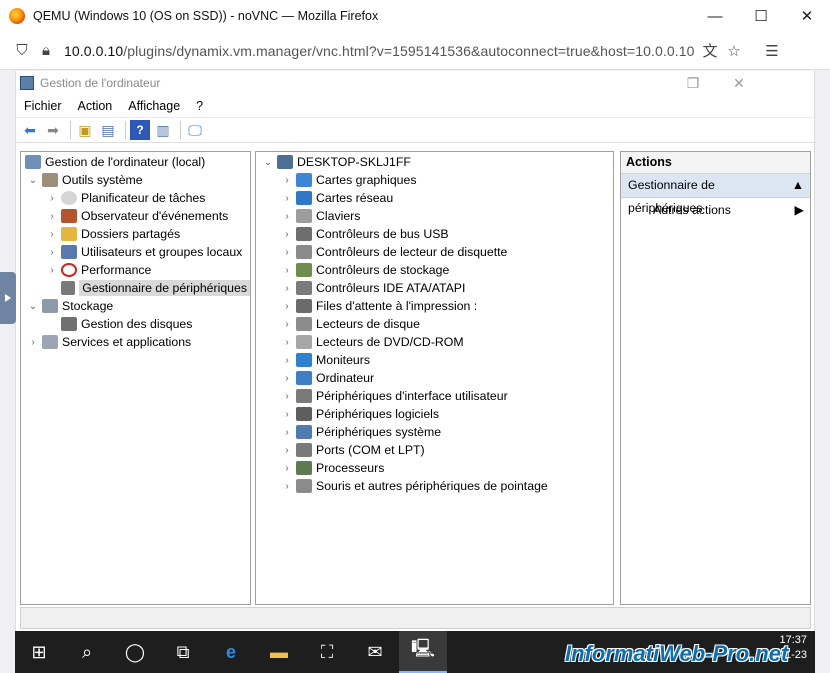 This screenshot has height=673, width=830. I want to click on device-category-row: › Cartes graphiques, so click(434, 180).